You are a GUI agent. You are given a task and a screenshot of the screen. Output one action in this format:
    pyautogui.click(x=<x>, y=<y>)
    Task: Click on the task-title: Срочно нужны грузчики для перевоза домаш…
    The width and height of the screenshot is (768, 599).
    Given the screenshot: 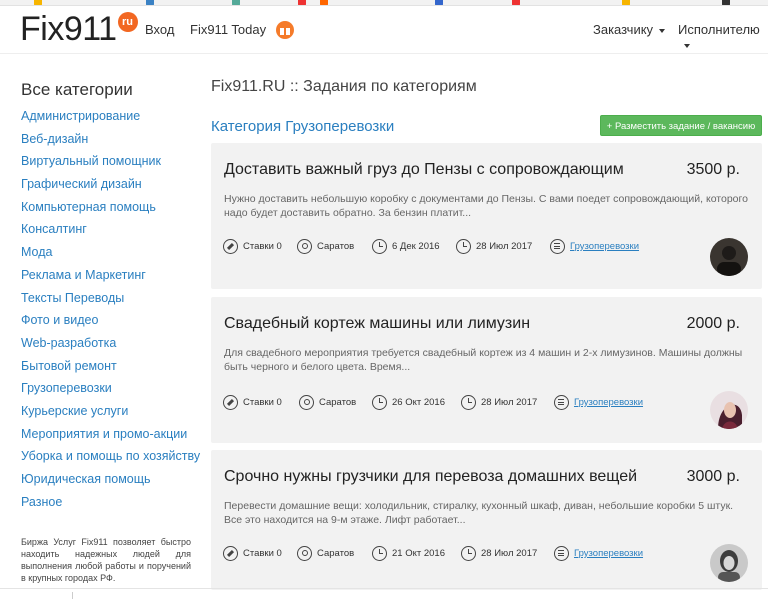 What is the action you would take?
    pyautogui.click(x=430, y=477)
    